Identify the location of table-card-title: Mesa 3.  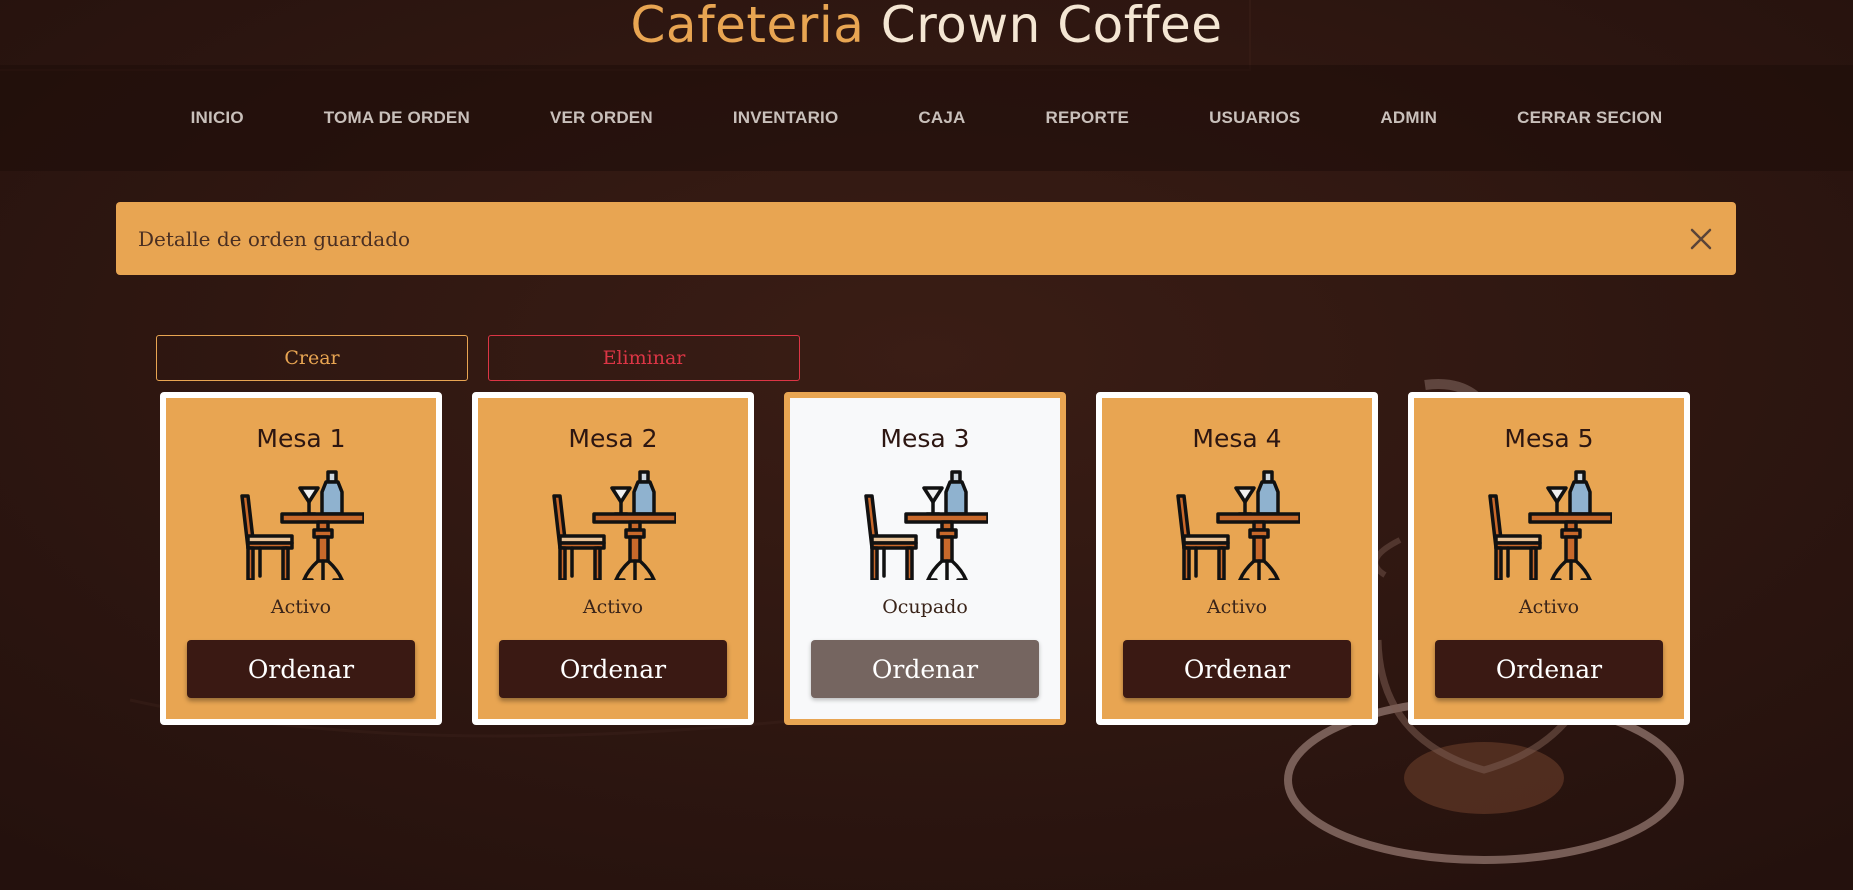
(925, 438).